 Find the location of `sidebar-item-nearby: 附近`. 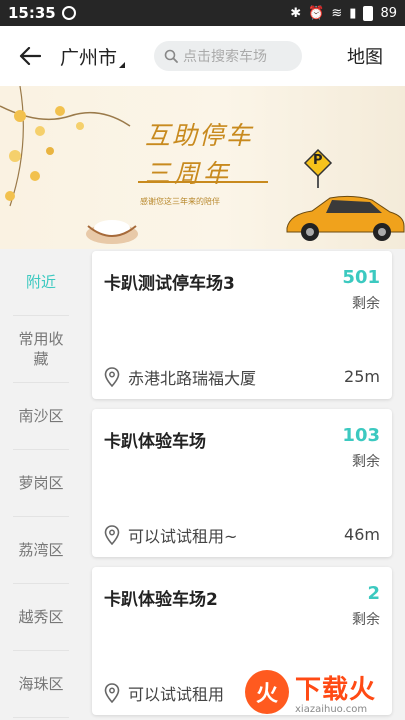

sidebar-item-nearby: 附近 is located at coordinates (41, 282).